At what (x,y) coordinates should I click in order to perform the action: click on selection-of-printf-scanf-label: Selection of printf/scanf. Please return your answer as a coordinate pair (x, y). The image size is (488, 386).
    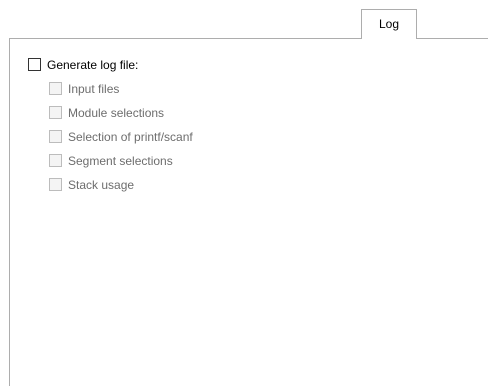
    Looking at the image, I should click on (130, 137).